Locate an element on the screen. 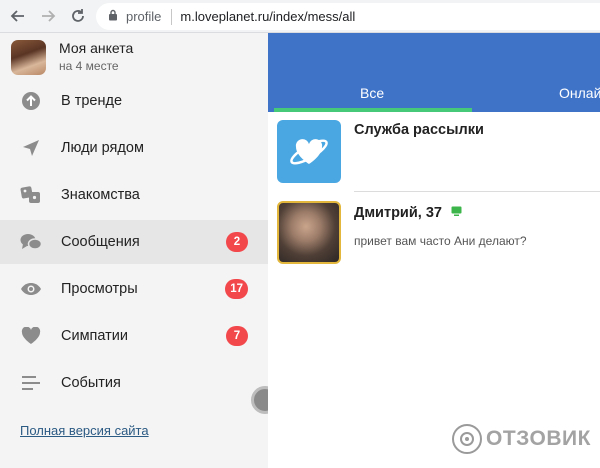  list-item: Служба рассылки is located at coordinates (434, 147).